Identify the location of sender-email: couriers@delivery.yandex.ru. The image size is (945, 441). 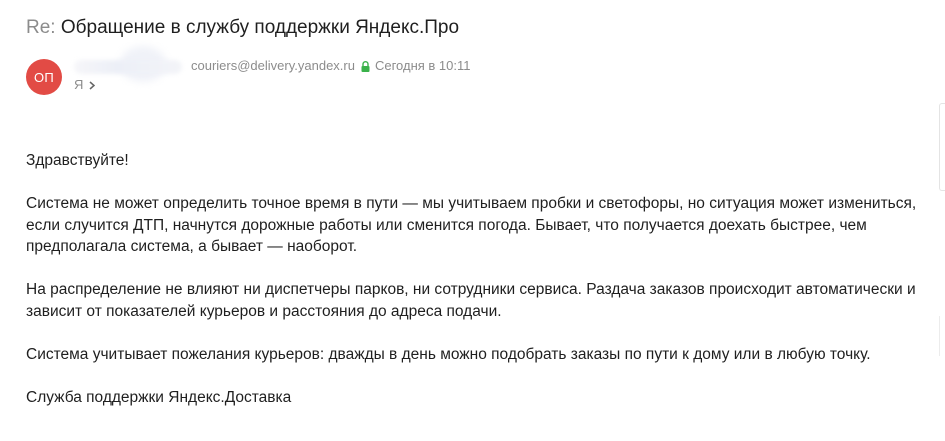
(273, 66).